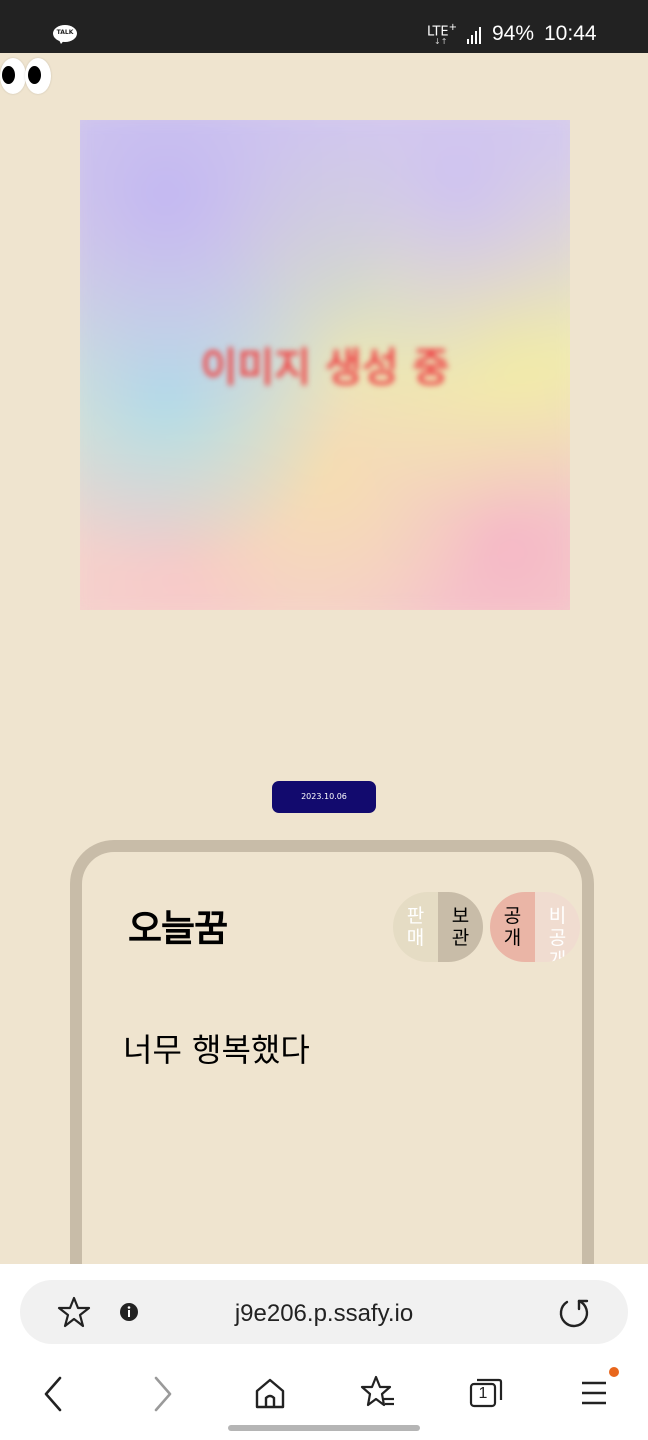 Image resolution: width=648 pixels, height=1440 pixels. I want to click on private-option: 비공개, so click(557, 927).